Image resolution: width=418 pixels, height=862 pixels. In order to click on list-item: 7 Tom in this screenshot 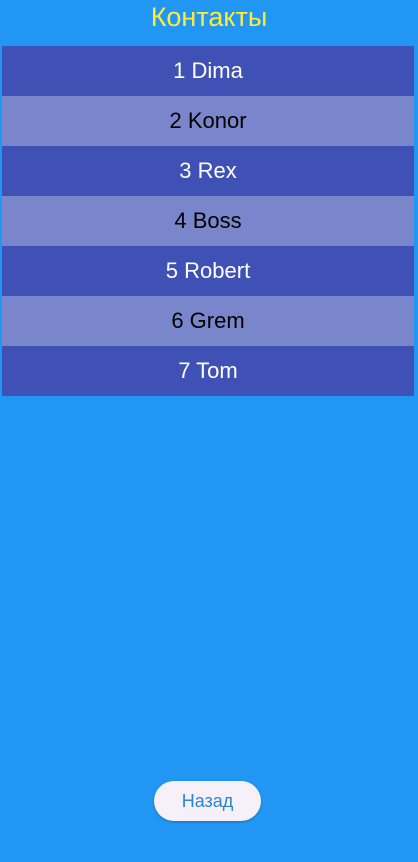, I will do `click(208, 371)`.